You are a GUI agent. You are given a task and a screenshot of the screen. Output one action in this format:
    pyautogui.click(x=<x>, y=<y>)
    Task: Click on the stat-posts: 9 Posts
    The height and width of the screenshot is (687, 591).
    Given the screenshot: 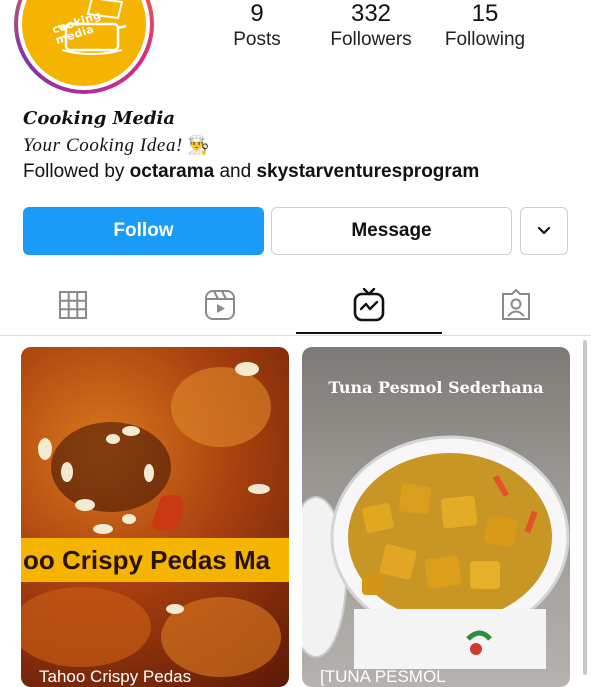 What is the action you would take?
    pyautogui.click(x=257, y=26)
    